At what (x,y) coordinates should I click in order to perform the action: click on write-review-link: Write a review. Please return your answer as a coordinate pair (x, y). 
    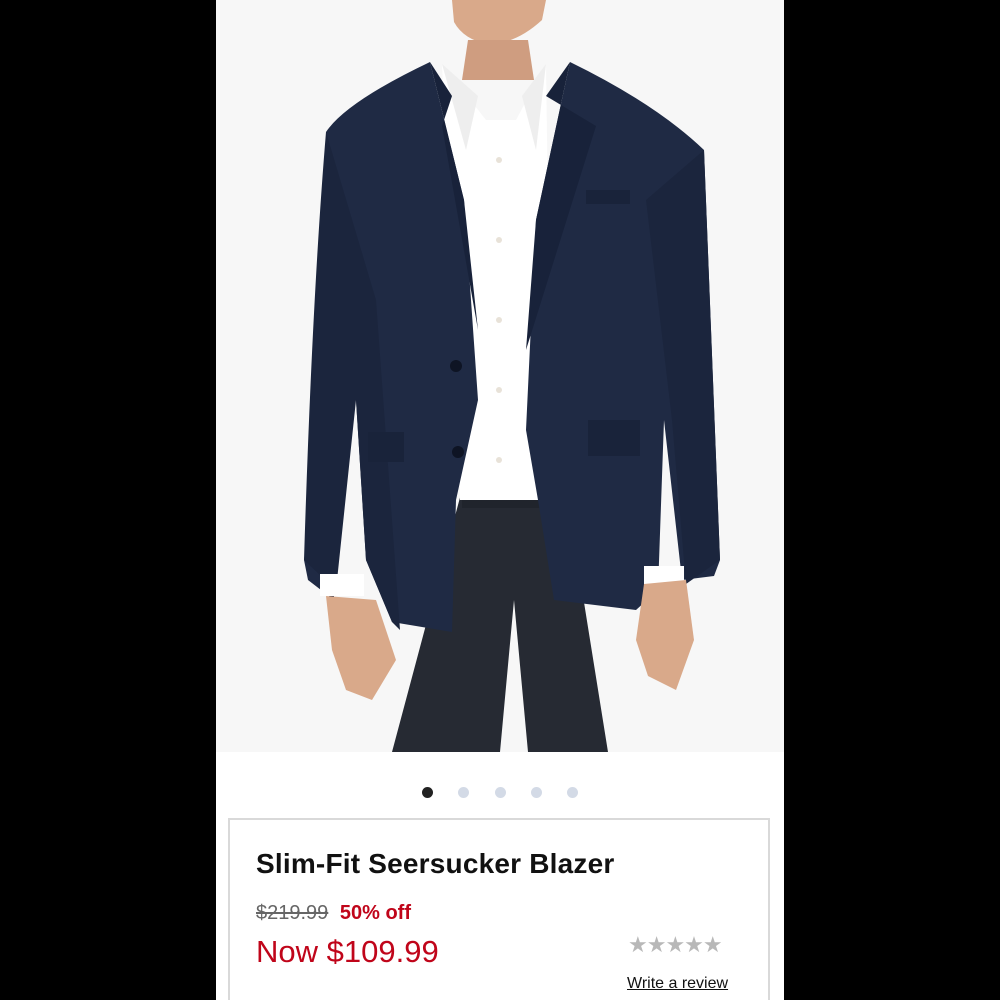
    Looking at the image, I should click on (677, 984).